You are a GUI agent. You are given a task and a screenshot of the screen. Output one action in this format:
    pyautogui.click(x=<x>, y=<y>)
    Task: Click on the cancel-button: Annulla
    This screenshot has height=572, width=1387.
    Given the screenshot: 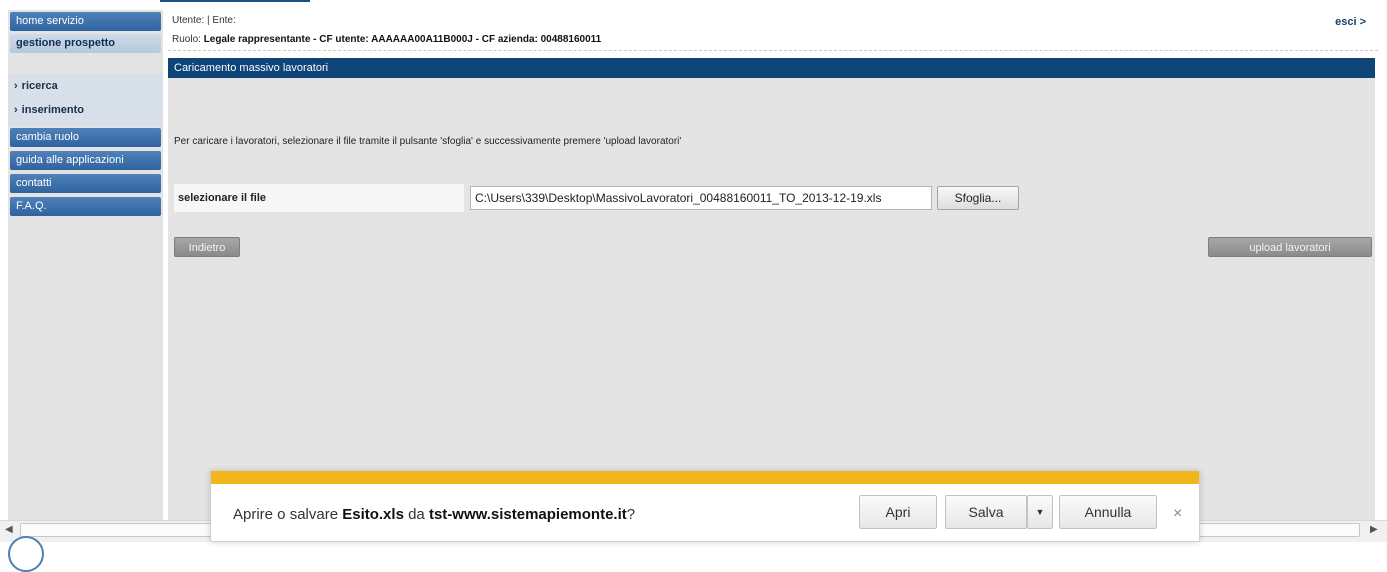 What is the action you would take?
    pyautogui.click(x=1108, y=512)
    